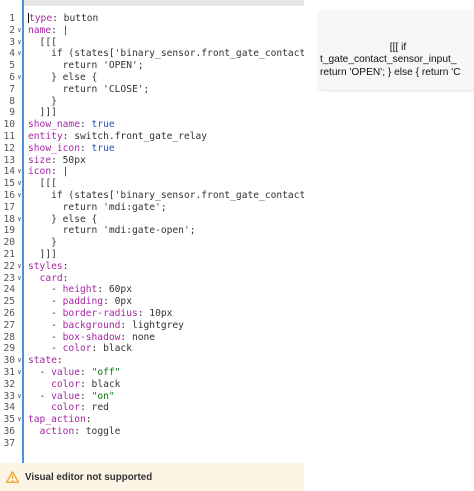 The image size is (474, 491). I want to click on visual-editor-warning: Visual editor not supported, so click(152, 477).